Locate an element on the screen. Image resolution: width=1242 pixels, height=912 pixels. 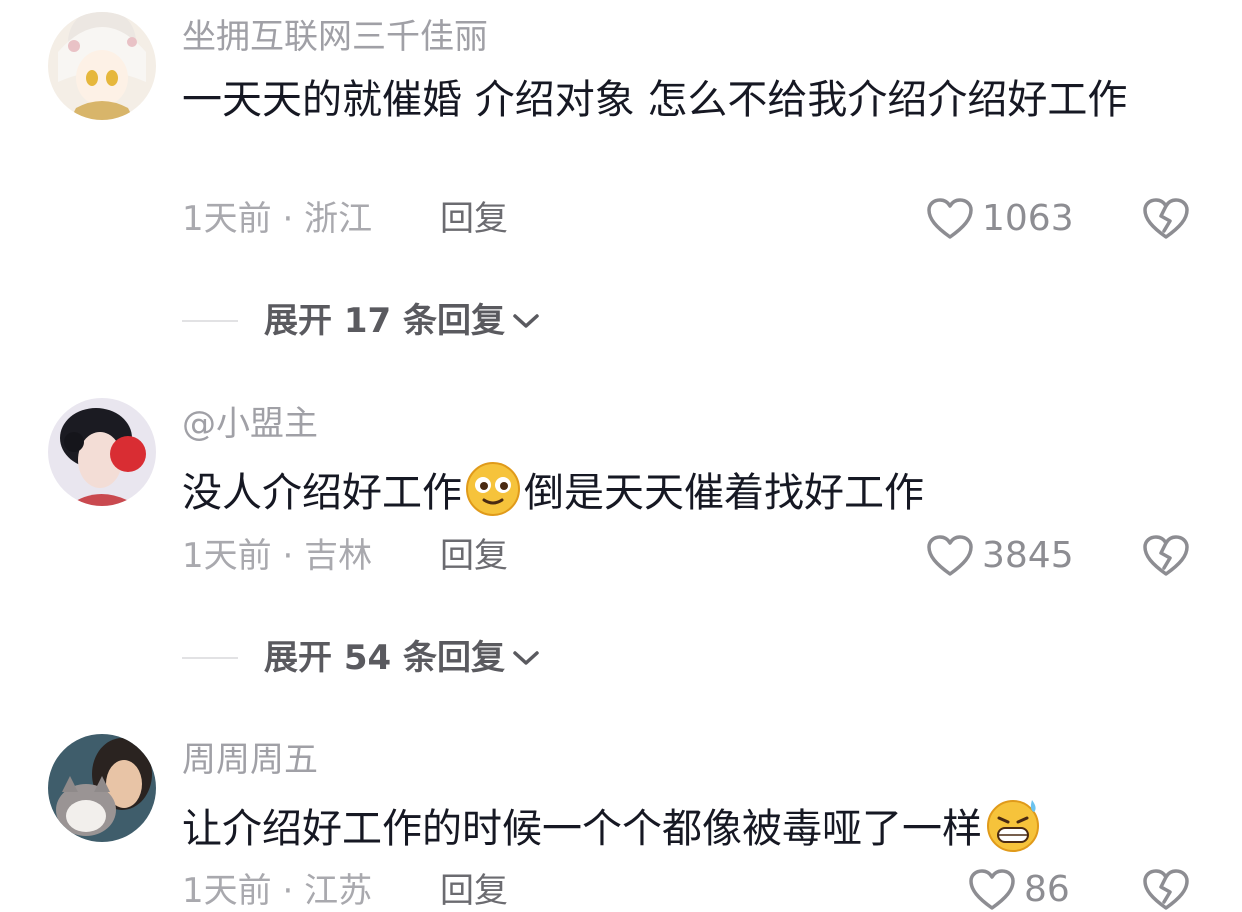
girl-with-cat-avatar-icon is located at coordinates (102, 788).